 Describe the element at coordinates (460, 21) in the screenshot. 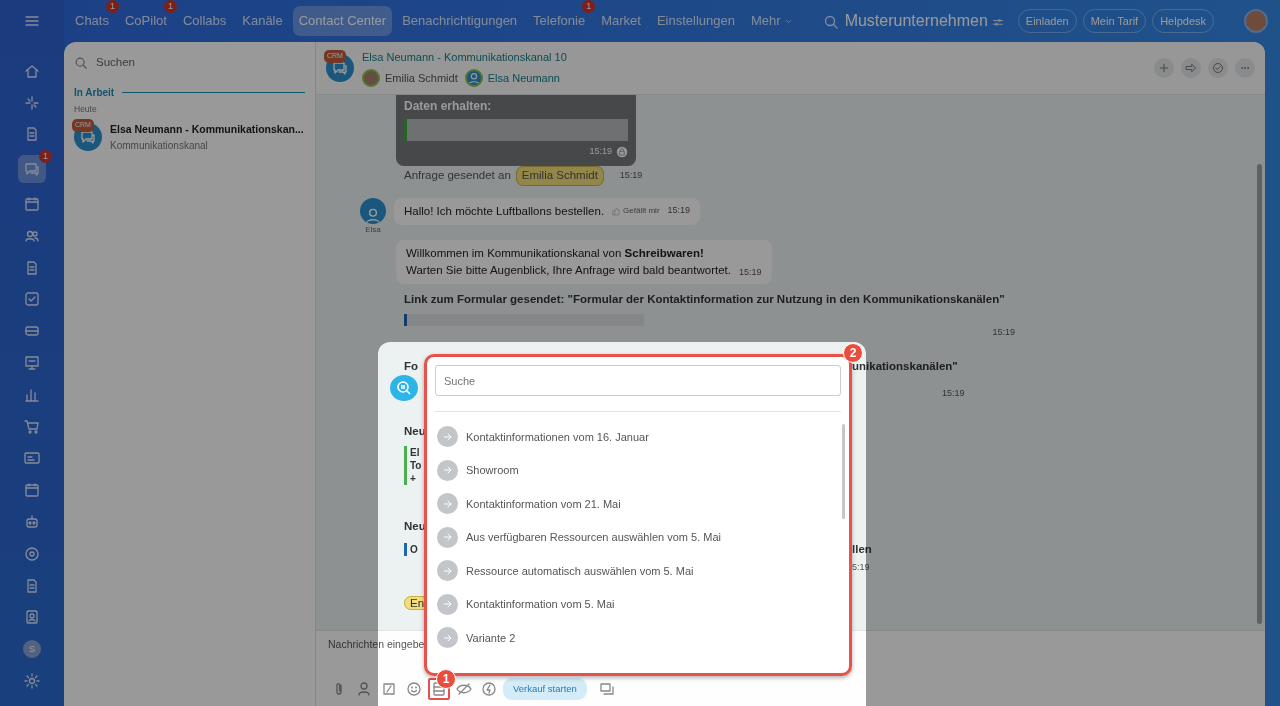

I see `nav-tab: Benachrichtigungen` at that location.